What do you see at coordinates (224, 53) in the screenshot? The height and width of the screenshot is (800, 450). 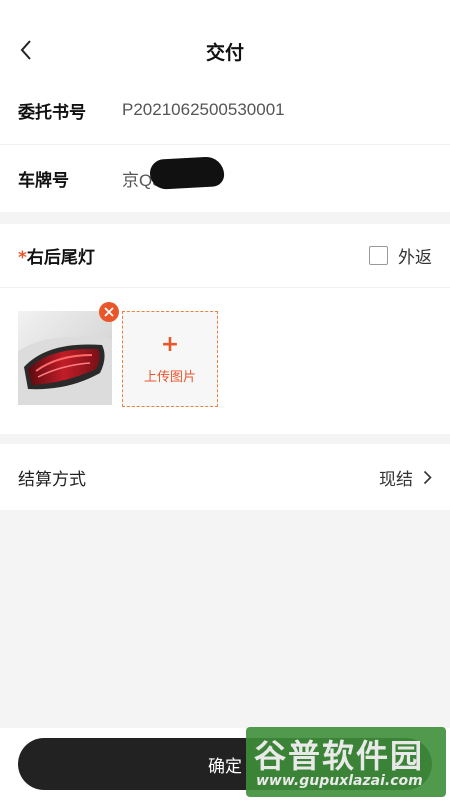 I see `page-title: 交付` at bounding box center [224, 53].